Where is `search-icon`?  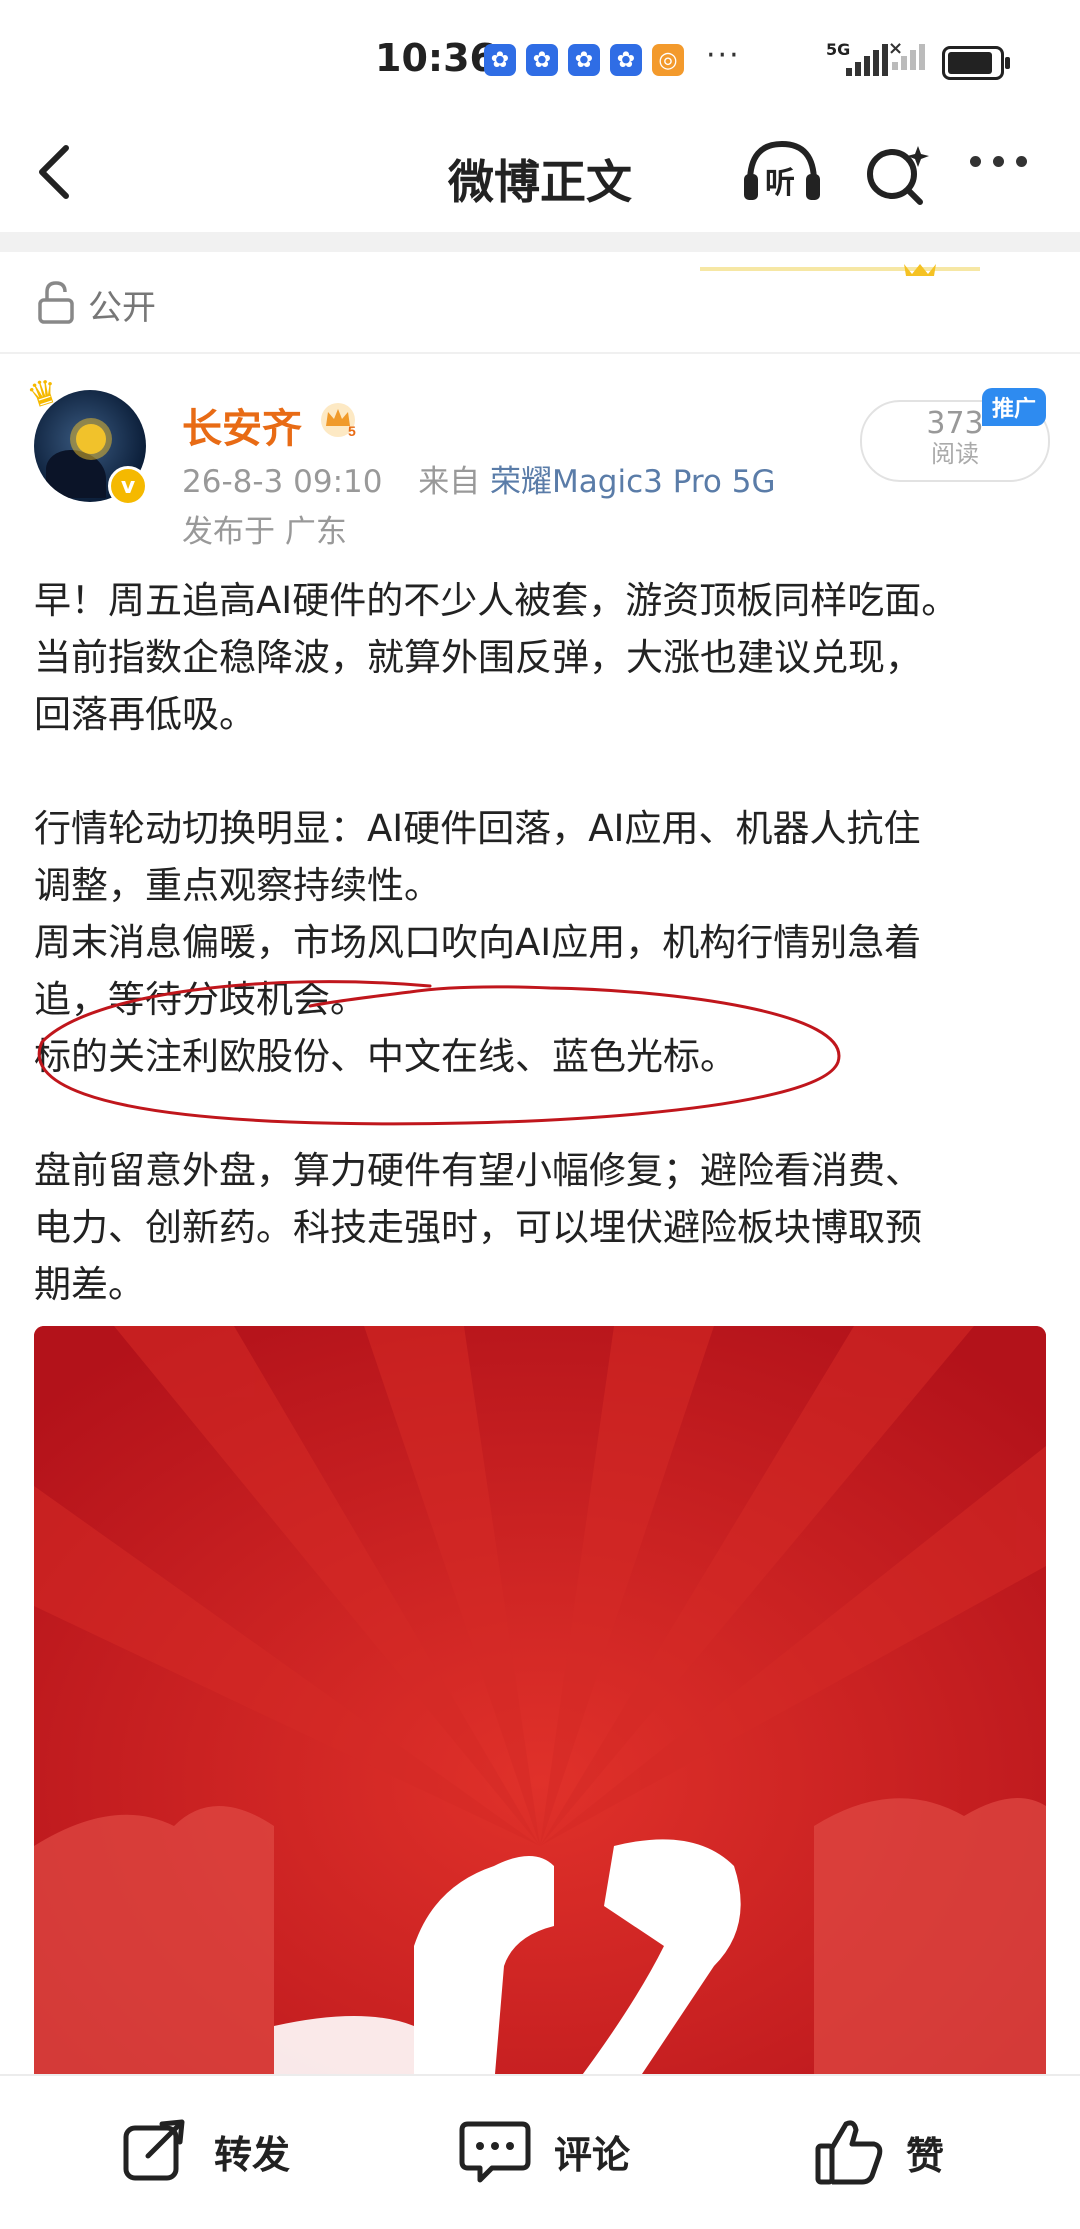
search-icon is located at coordinates (898, 175).